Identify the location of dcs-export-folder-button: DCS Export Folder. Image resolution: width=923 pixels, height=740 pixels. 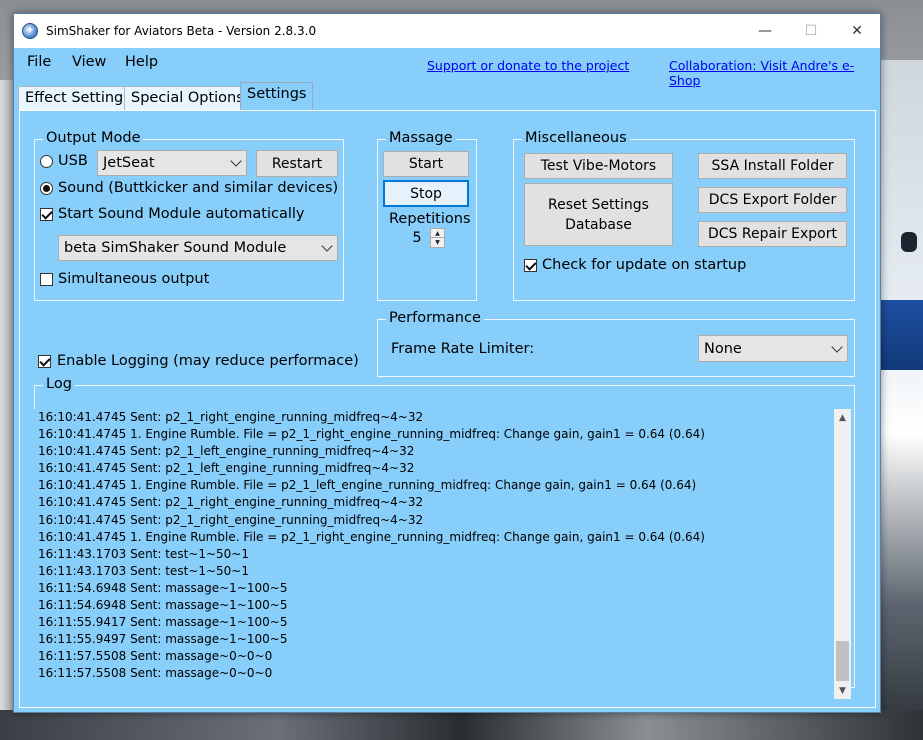
(772, 200).